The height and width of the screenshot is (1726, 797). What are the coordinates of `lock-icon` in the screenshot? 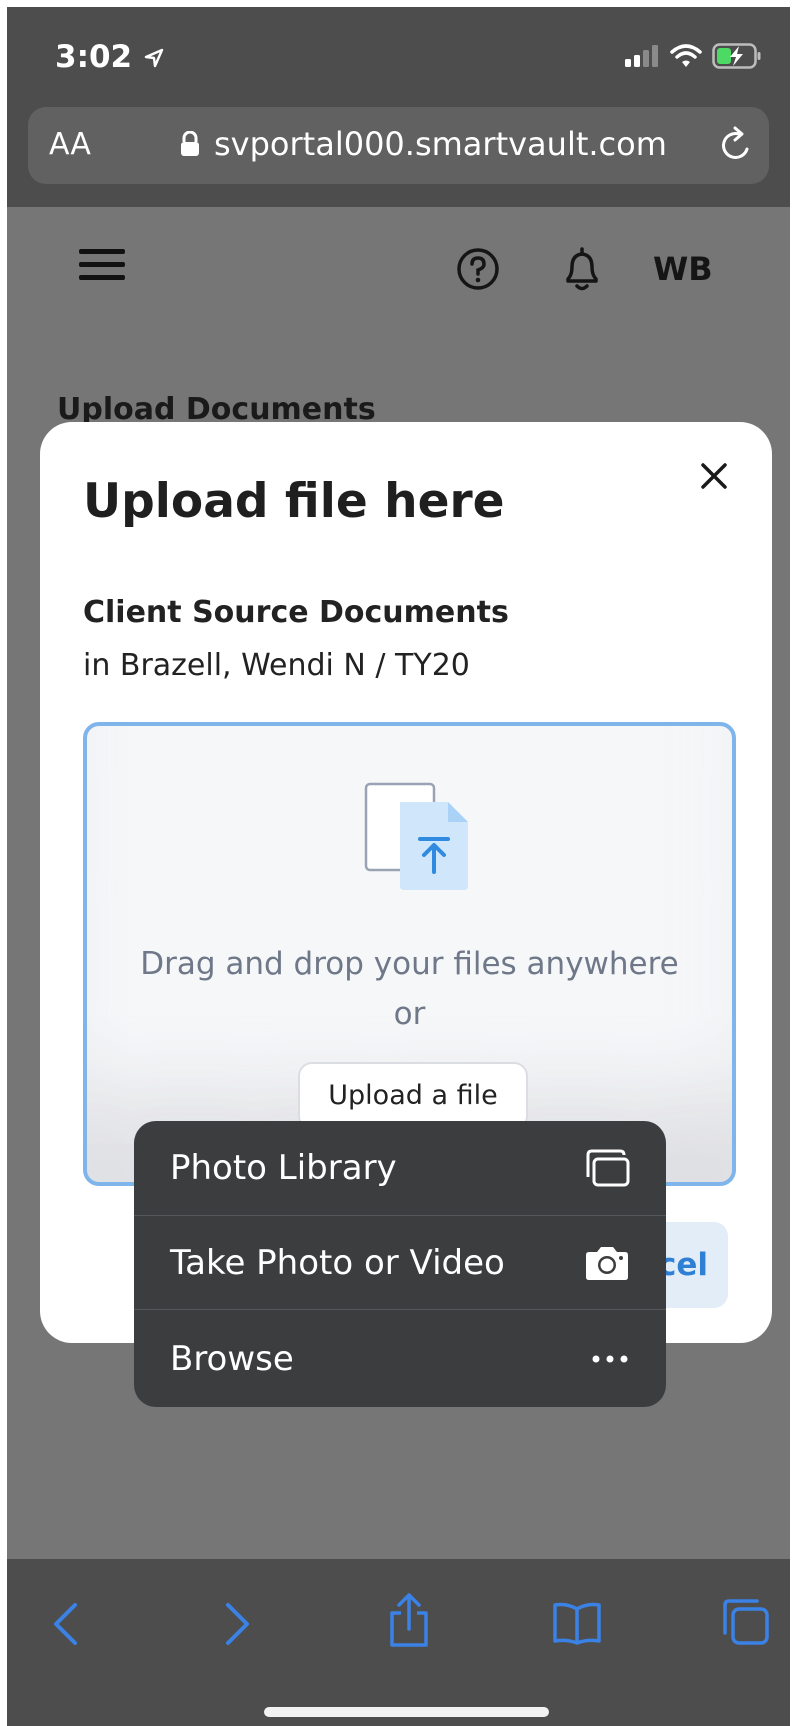 It's located at (190, 143).